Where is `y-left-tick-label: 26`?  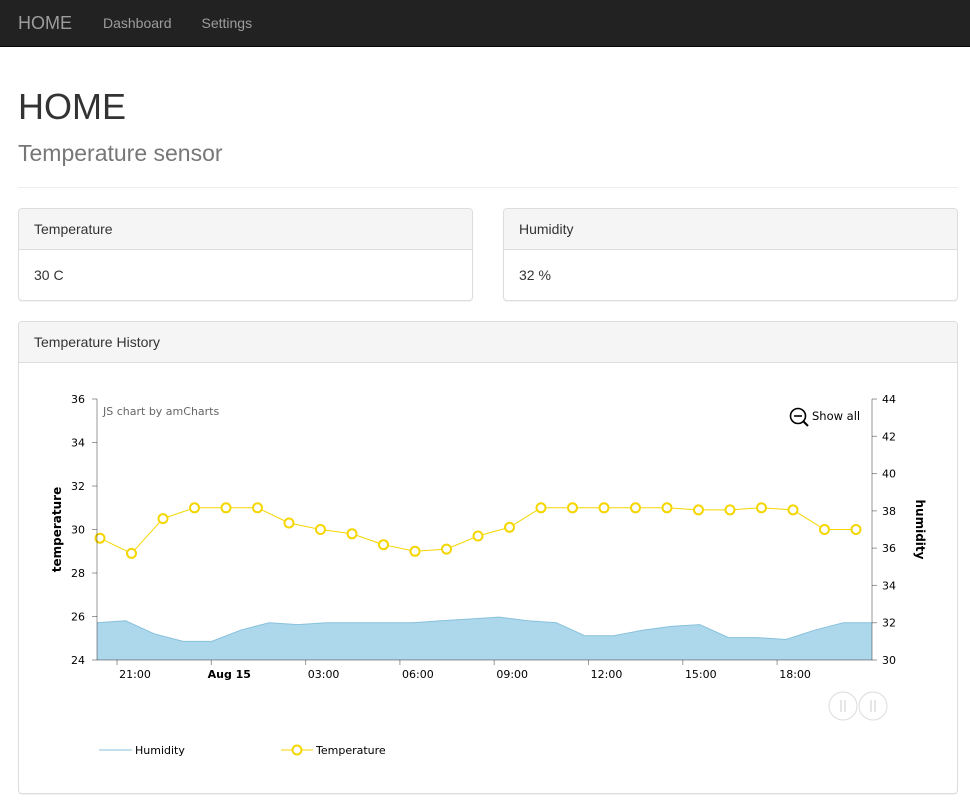 y-left-tick-label: 26 is located at coordinates (78, 617).